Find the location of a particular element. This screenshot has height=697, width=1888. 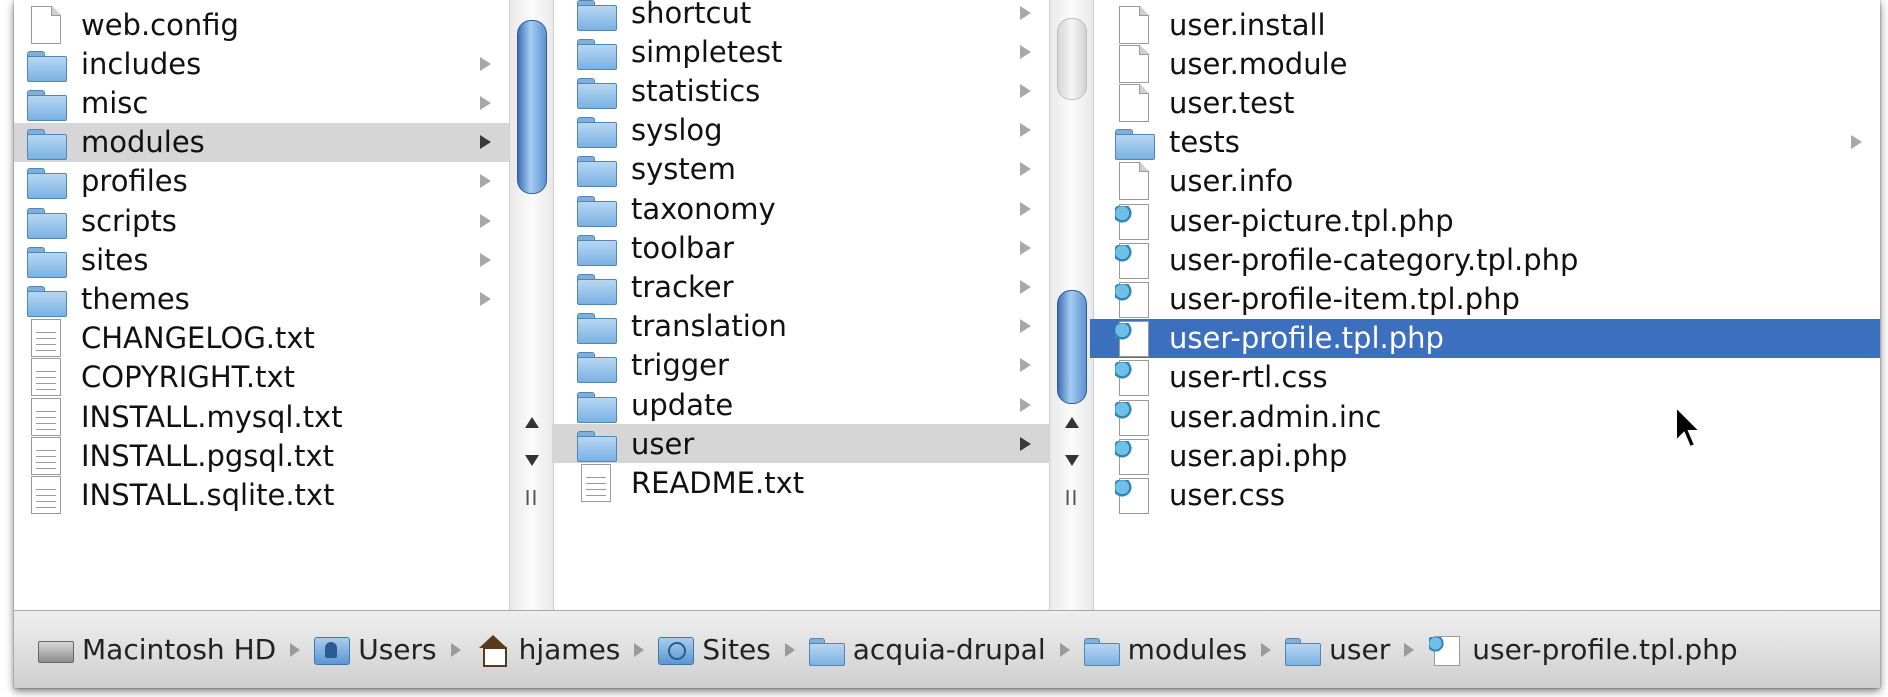

path-crumb-macintosh-hd: Macintosh HD is located at coordinates (157, 649).